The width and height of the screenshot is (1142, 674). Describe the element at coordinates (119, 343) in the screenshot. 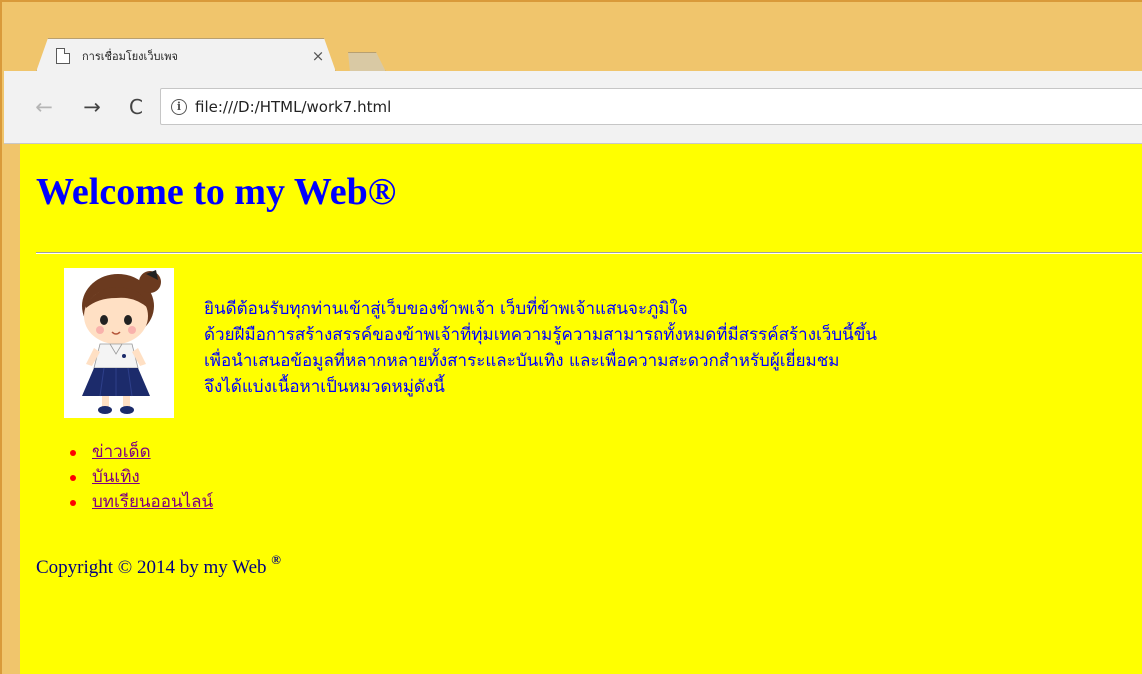

I see `girl-illustration` at that location.